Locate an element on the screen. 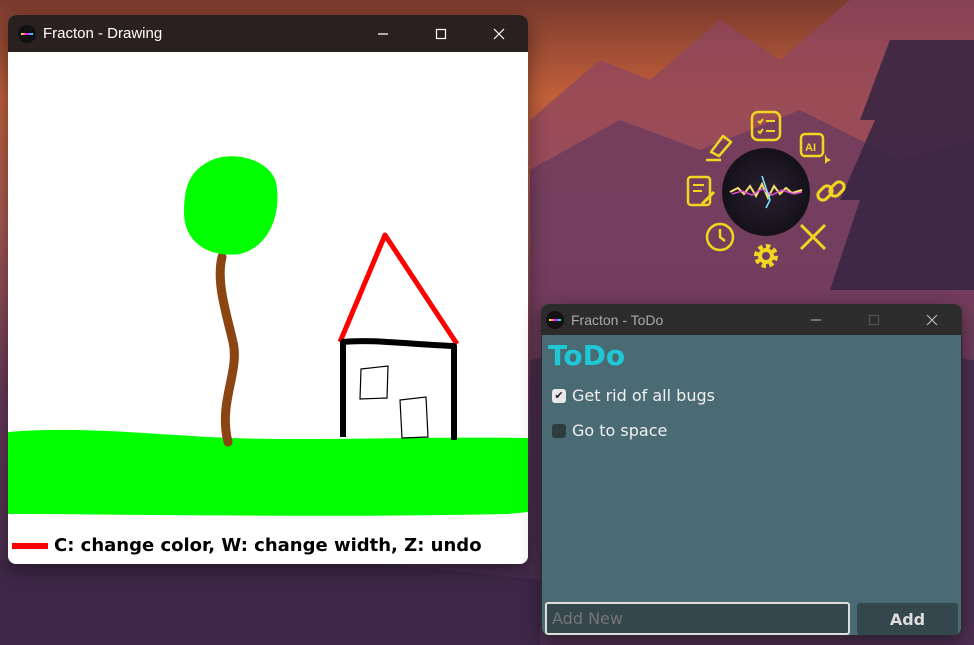  todo-titlebar: Fracton - ToDo is located at coordinates (751, 320).